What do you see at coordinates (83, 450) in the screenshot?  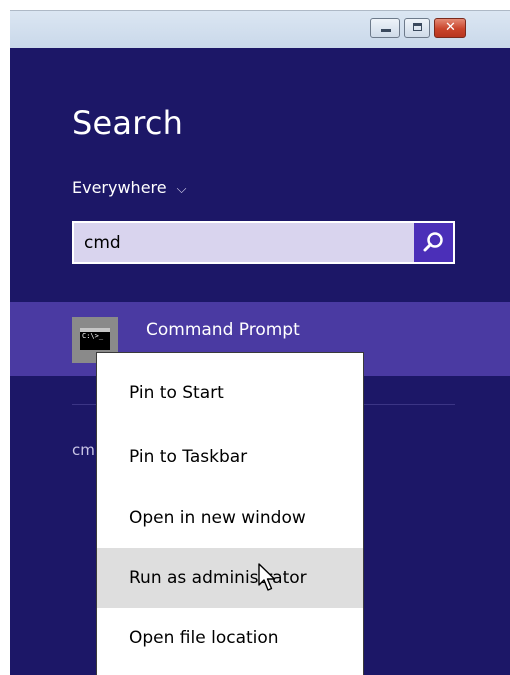 I see `search-result-truncated: cm` at bounding box center [83, 450].